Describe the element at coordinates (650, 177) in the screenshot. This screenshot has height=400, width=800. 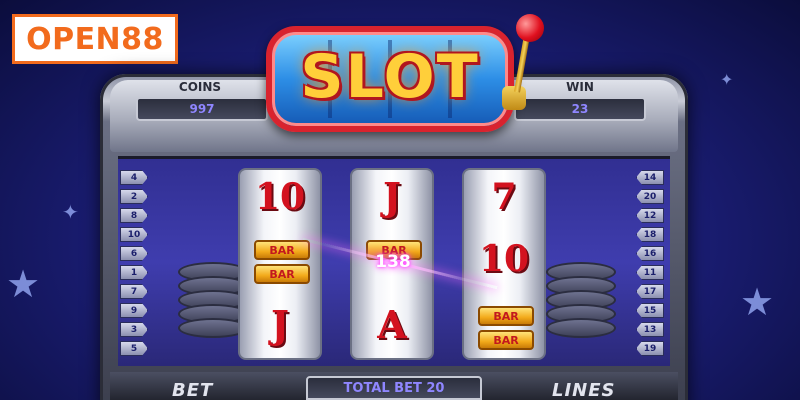
I see `payline-tag: 14` at that location.